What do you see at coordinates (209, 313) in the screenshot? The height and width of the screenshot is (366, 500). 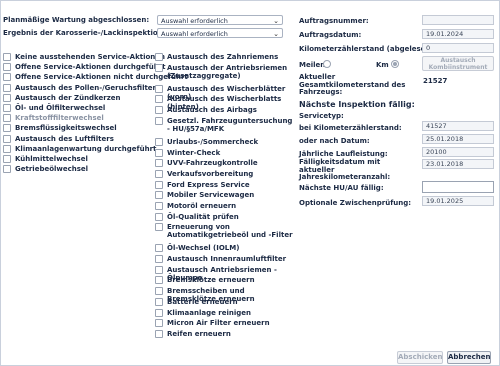 I see `mid-check-label: Klimaanlage reinigen` at bounding box center [209, 313].